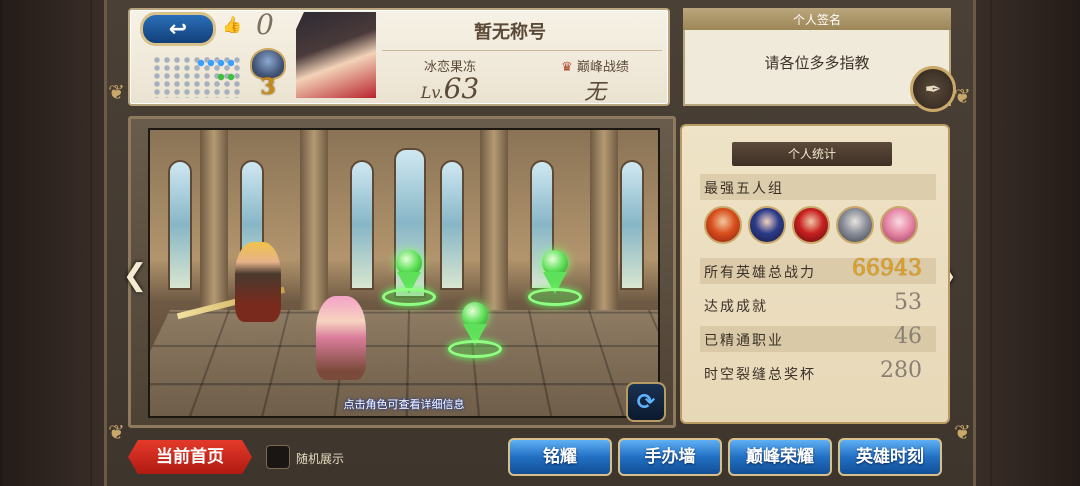  I want to click on stats-heading: 个人统计, so click(812, 154).